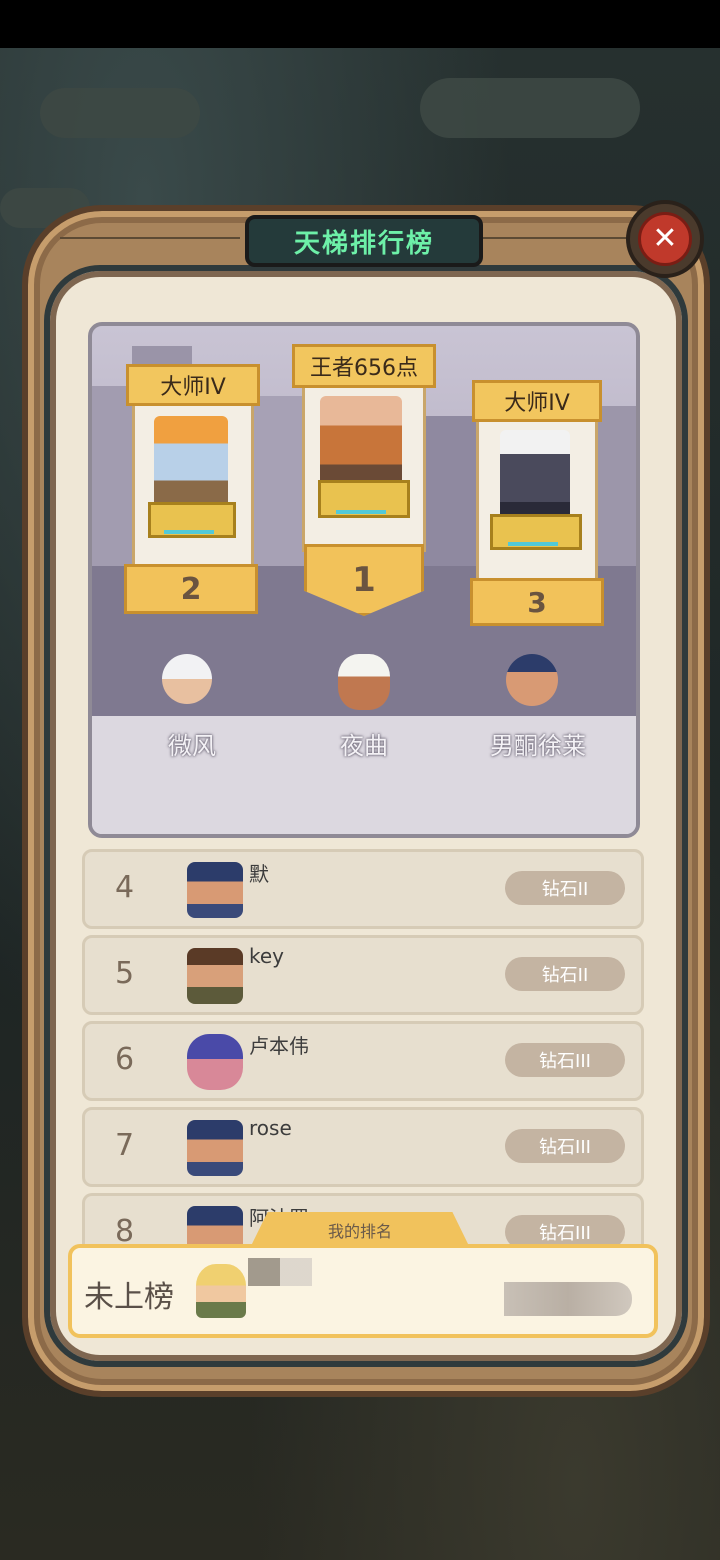  I want to click on row-rank: 6, so click(125, 1059).